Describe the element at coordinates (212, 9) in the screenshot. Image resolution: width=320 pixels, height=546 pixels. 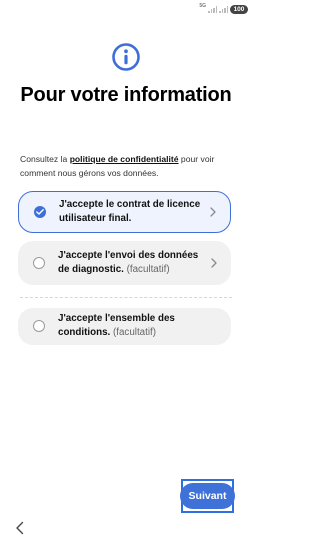
I see `signal-icon` at that location.